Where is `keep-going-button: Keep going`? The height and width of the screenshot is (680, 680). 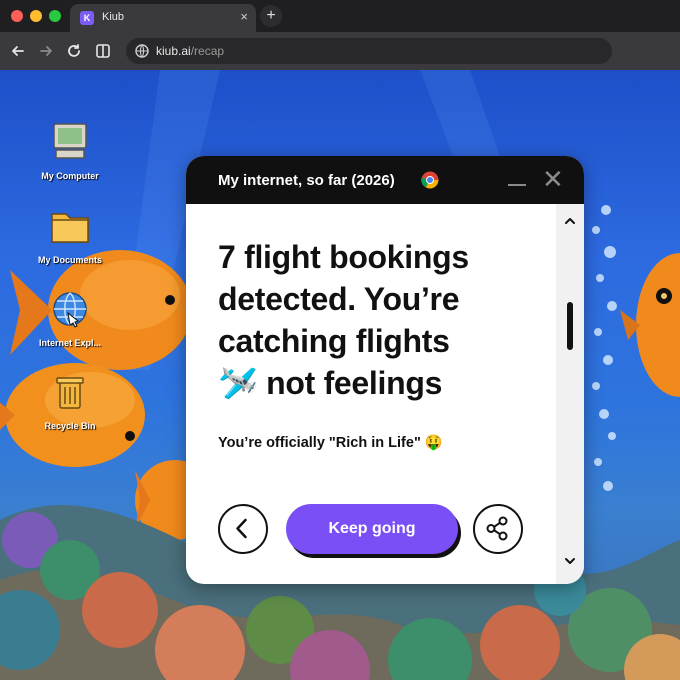 keep-going-button: Keep going is located at coordinates (372, 529).